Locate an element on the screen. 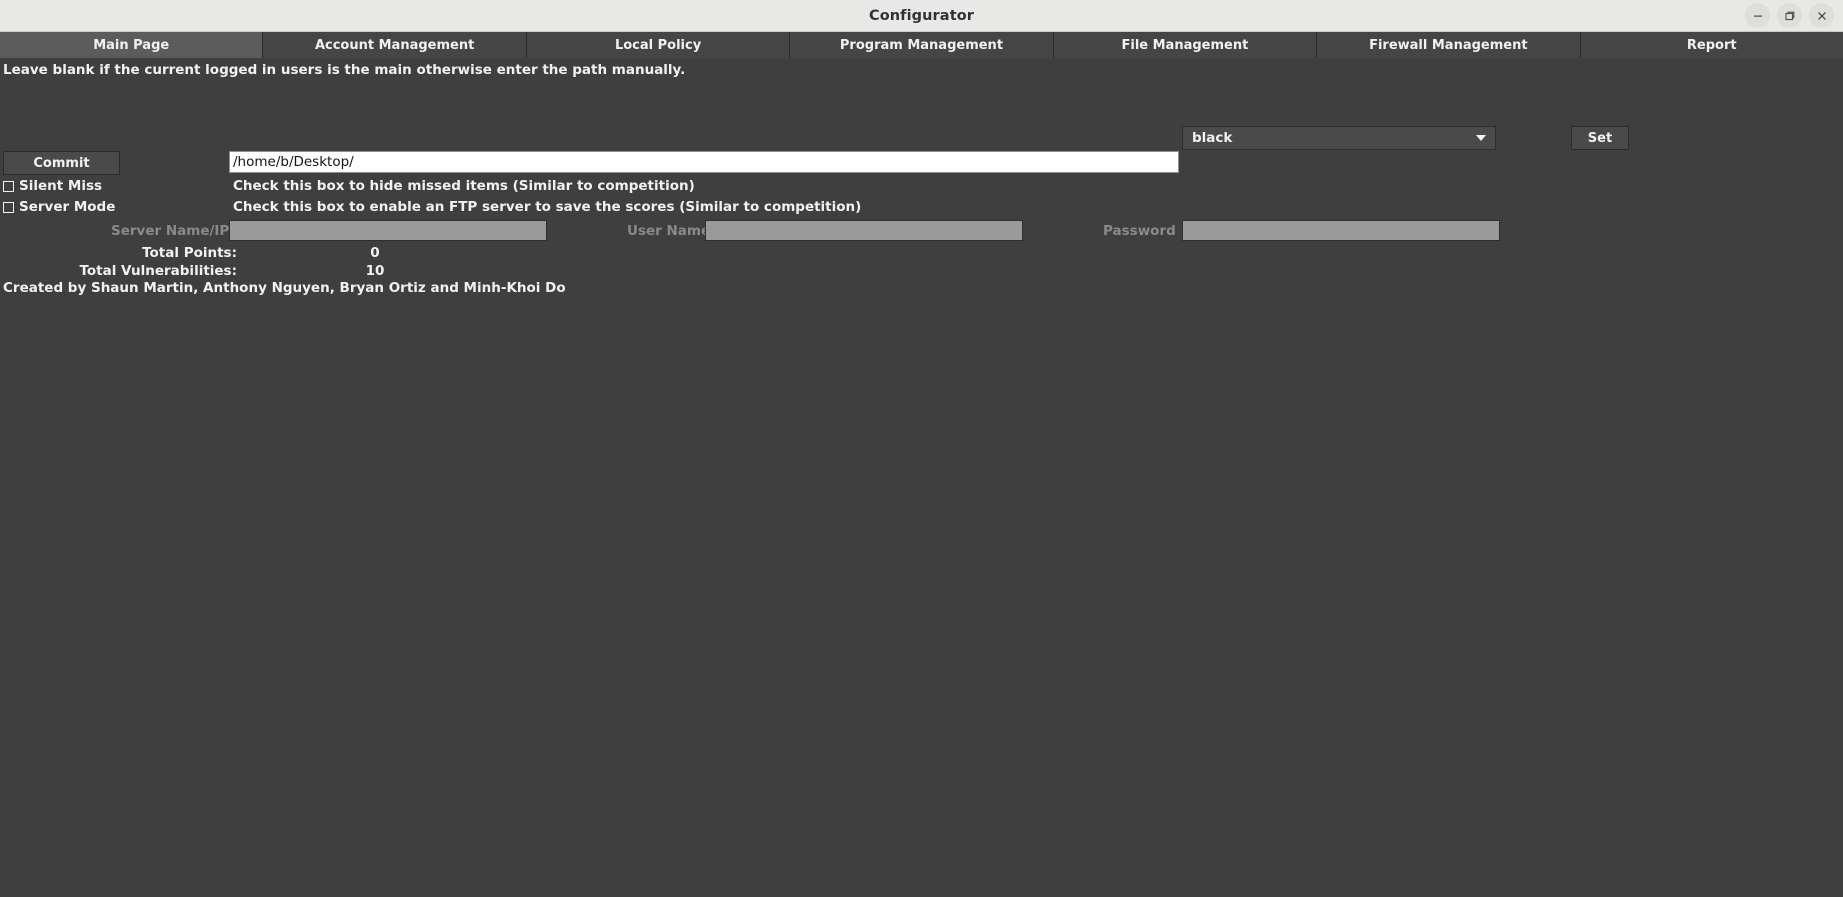  window-titlebar: Configurator is located at coordinates (921, 16).